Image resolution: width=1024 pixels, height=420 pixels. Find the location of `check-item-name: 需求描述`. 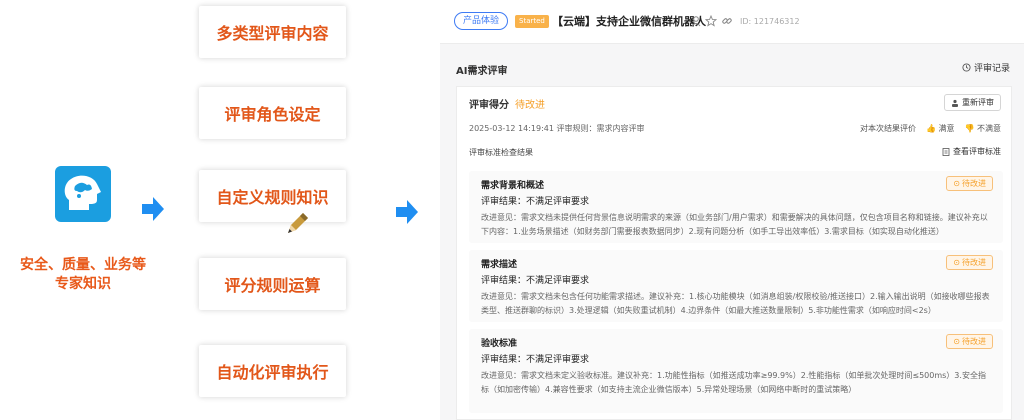

check-item-name: 需求描述 is located at coordinates (499, 265).